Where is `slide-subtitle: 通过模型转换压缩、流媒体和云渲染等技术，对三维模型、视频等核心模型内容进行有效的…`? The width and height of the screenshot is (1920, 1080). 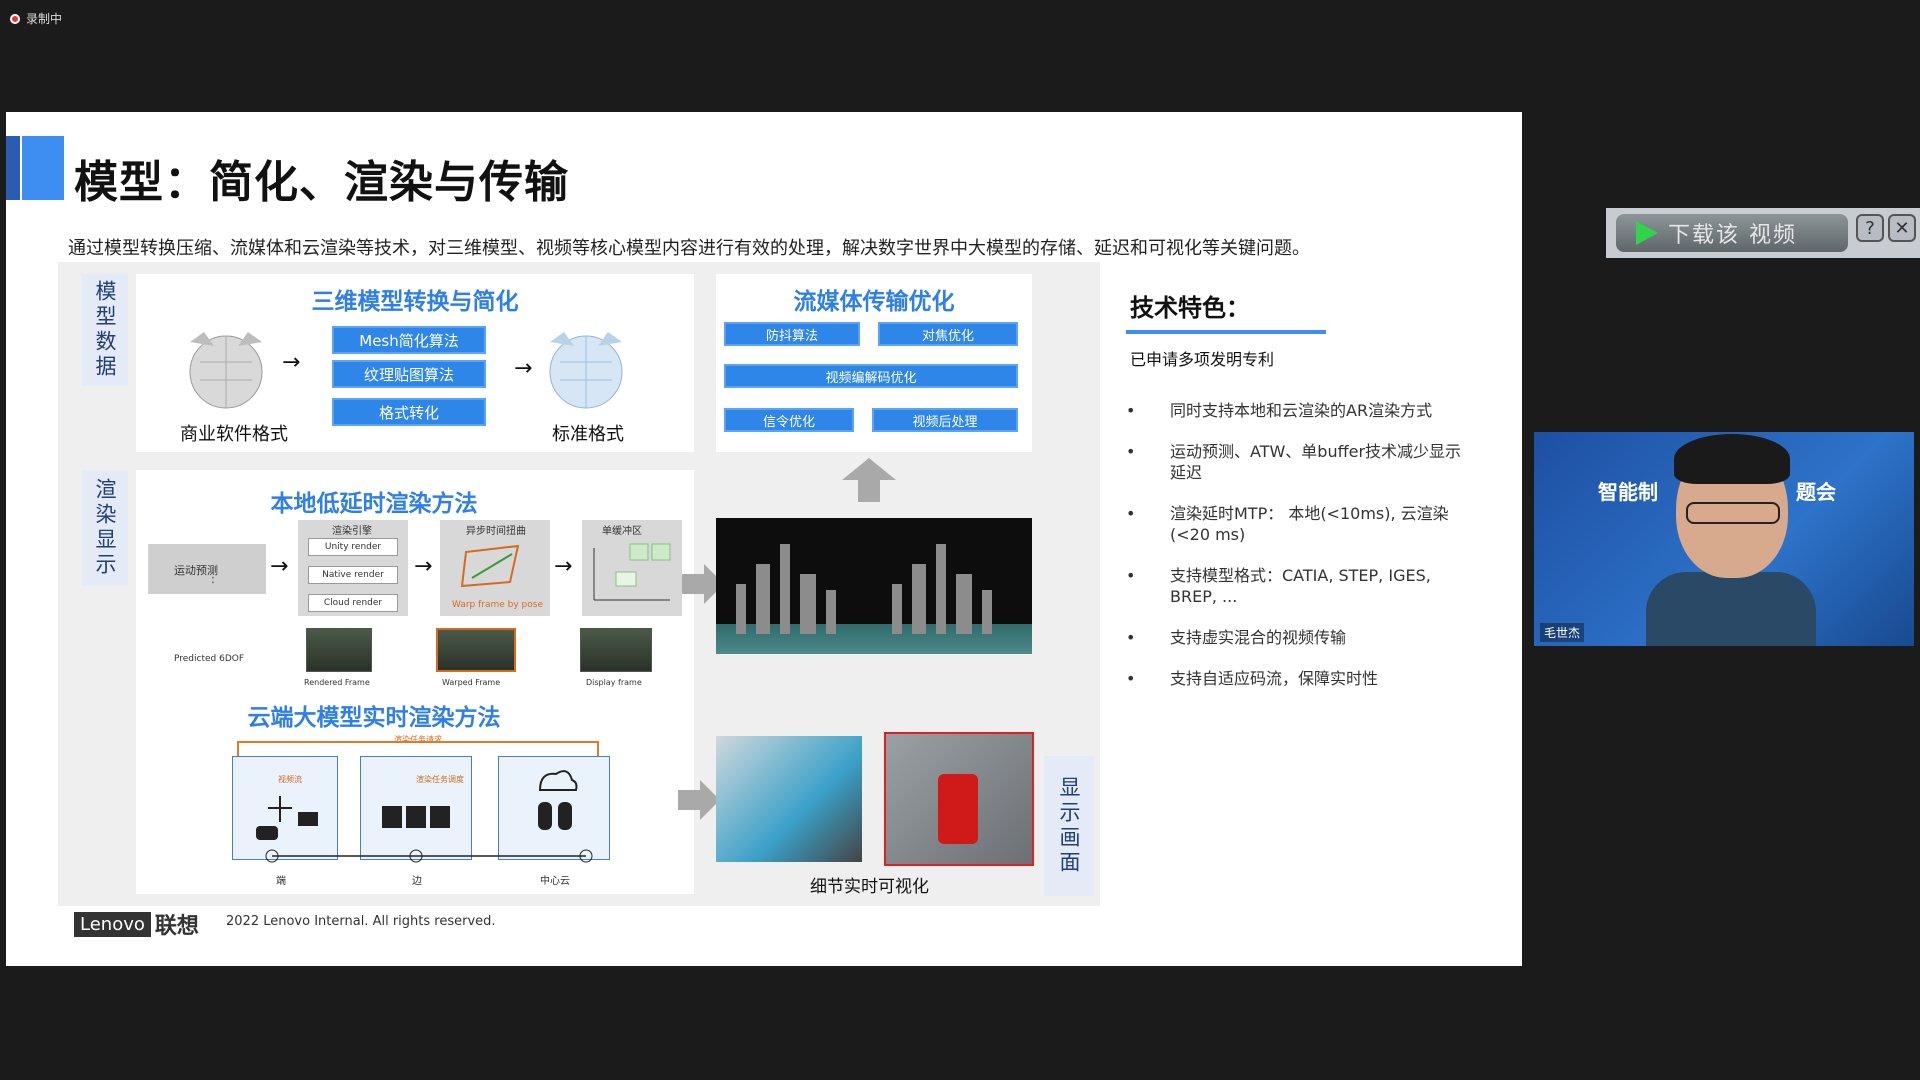
slide-subtitle: 通过模型转换压缩、流媒体和云渲染等技术，对三维模型、视频等核心模型内容进行有效的… is located at coordinates (689, 248).